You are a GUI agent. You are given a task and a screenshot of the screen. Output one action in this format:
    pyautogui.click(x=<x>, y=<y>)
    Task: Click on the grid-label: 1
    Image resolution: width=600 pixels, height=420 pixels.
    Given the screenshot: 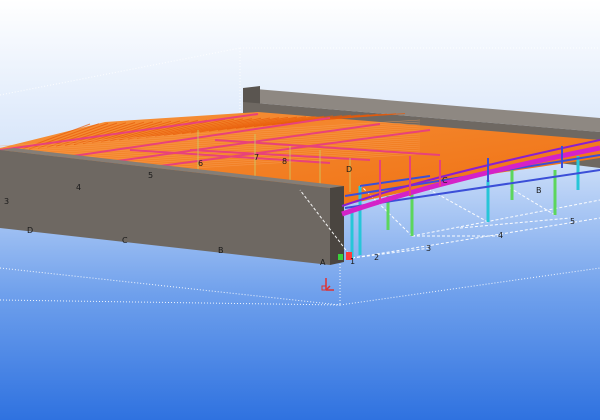 What is the action you would take?
    pyautogui.click(x=352, y=261)
    